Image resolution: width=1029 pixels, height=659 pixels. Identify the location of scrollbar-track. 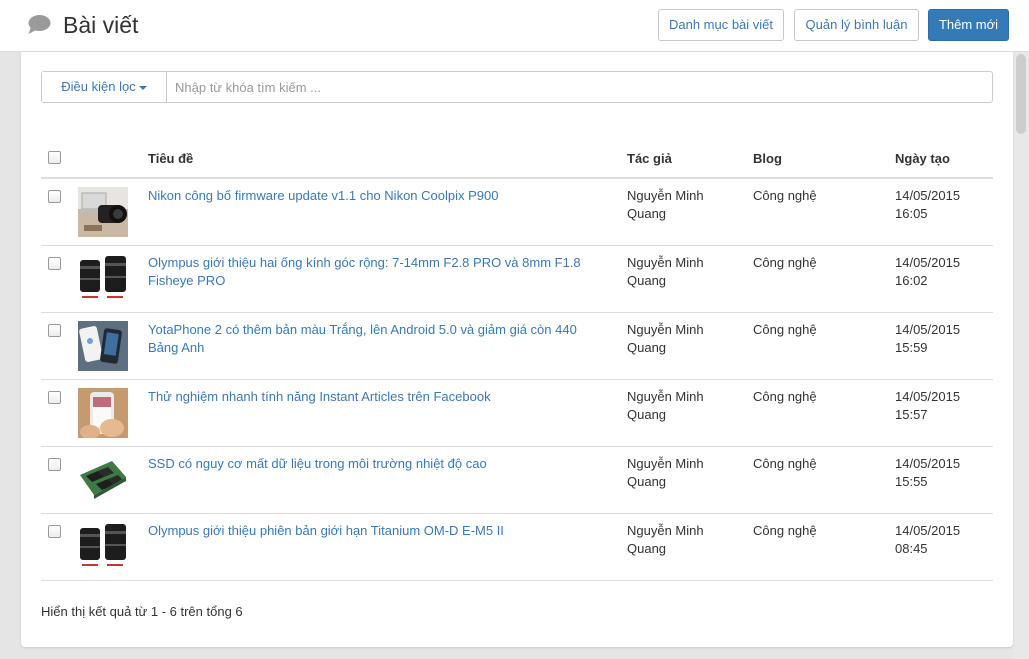
(1021, 355).